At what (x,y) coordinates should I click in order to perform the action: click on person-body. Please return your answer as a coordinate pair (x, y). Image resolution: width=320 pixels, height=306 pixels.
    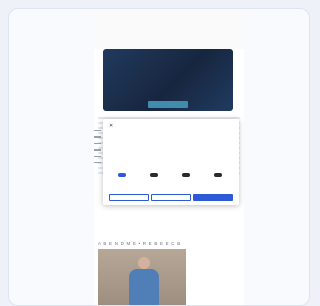
    Looking at the image, I should click on (144, 287).